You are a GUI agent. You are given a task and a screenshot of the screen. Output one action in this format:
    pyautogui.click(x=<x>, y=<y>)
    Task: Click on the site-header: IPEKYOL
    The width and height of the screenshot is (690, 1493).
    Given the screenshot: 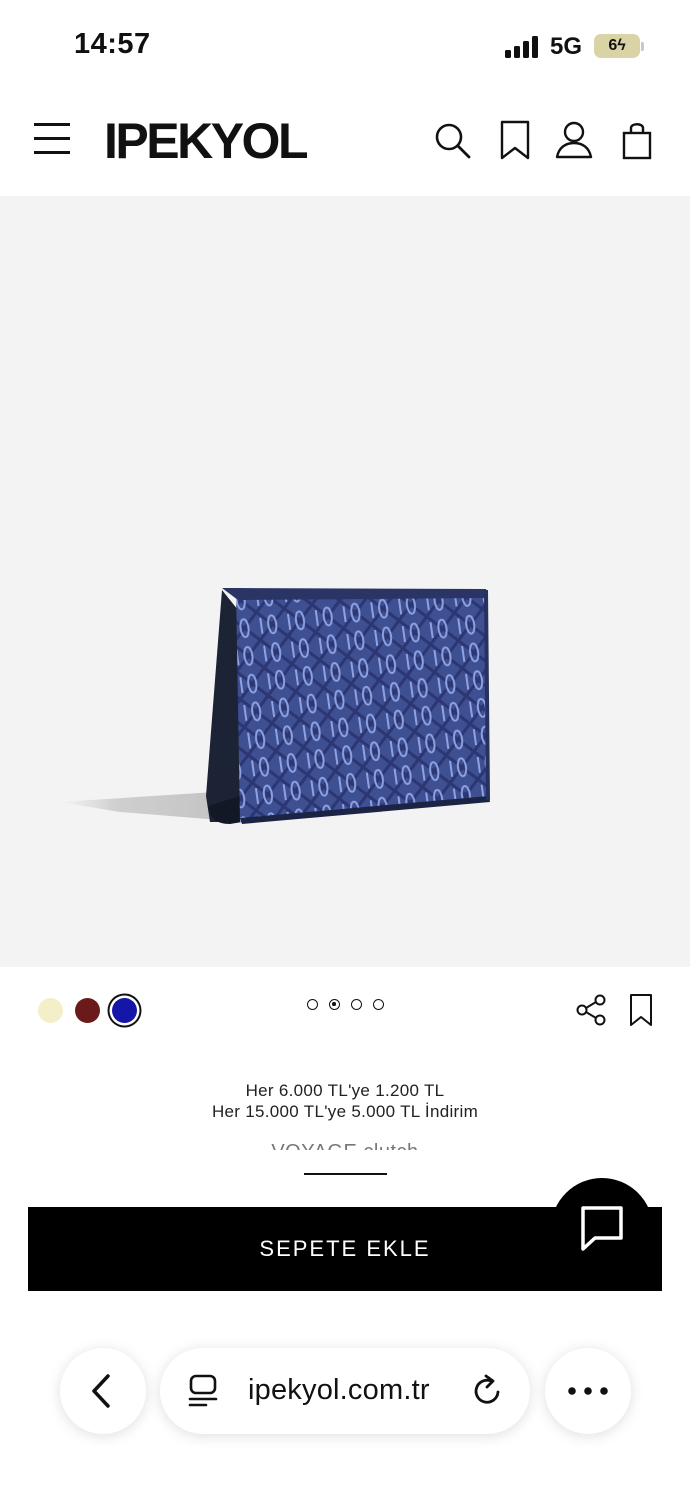 What is the action you would take?
    pyautogui.click(x=345, y=144)
    